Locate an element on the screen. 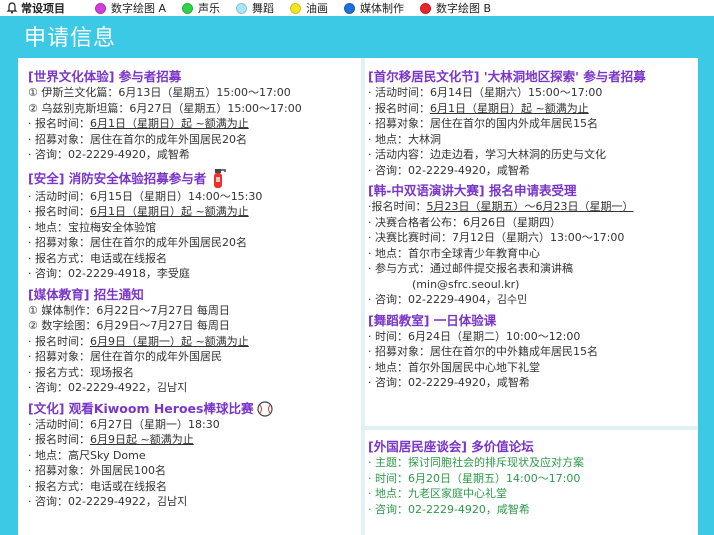 The height and width of the screenshot is (535, 714). info-line: · 决赛比赛时间：7月12日（星期六）13:00～17:00 is located at coordinates (529, 238).